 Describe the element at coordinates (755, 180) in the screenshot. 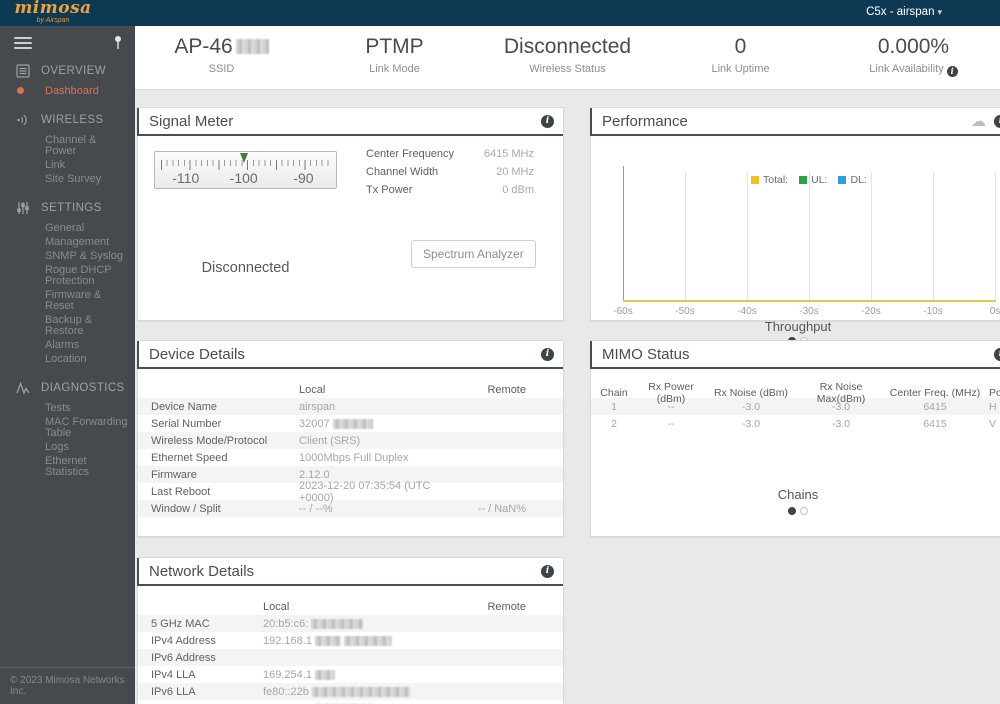

I see `legend-total-swatch` at that location.